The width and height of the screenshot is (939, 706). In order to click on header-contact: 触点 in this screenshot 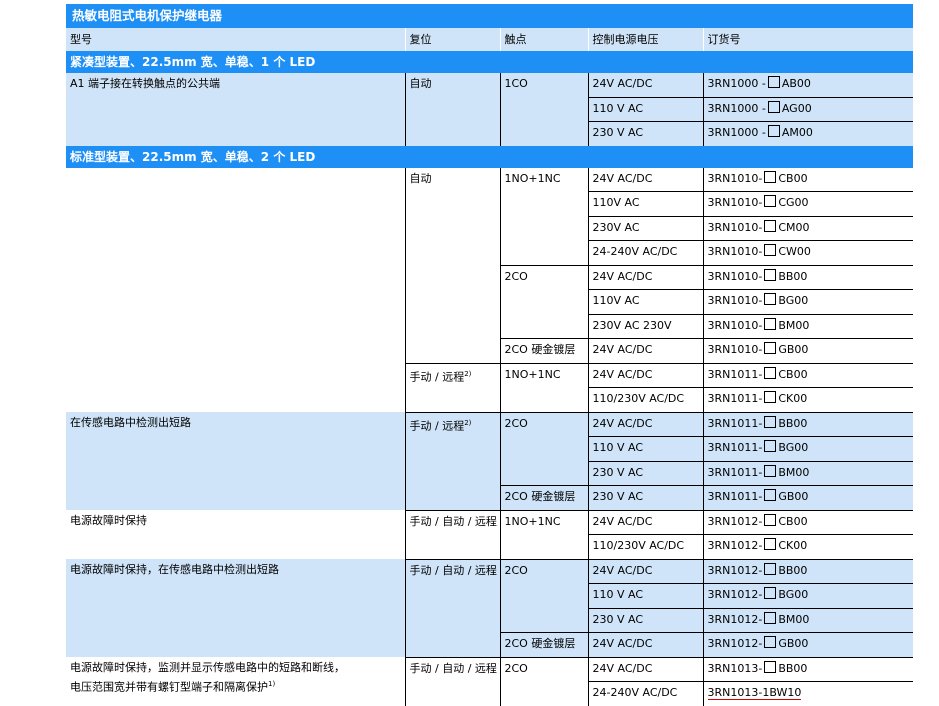, I will do `click(543, 39)`.